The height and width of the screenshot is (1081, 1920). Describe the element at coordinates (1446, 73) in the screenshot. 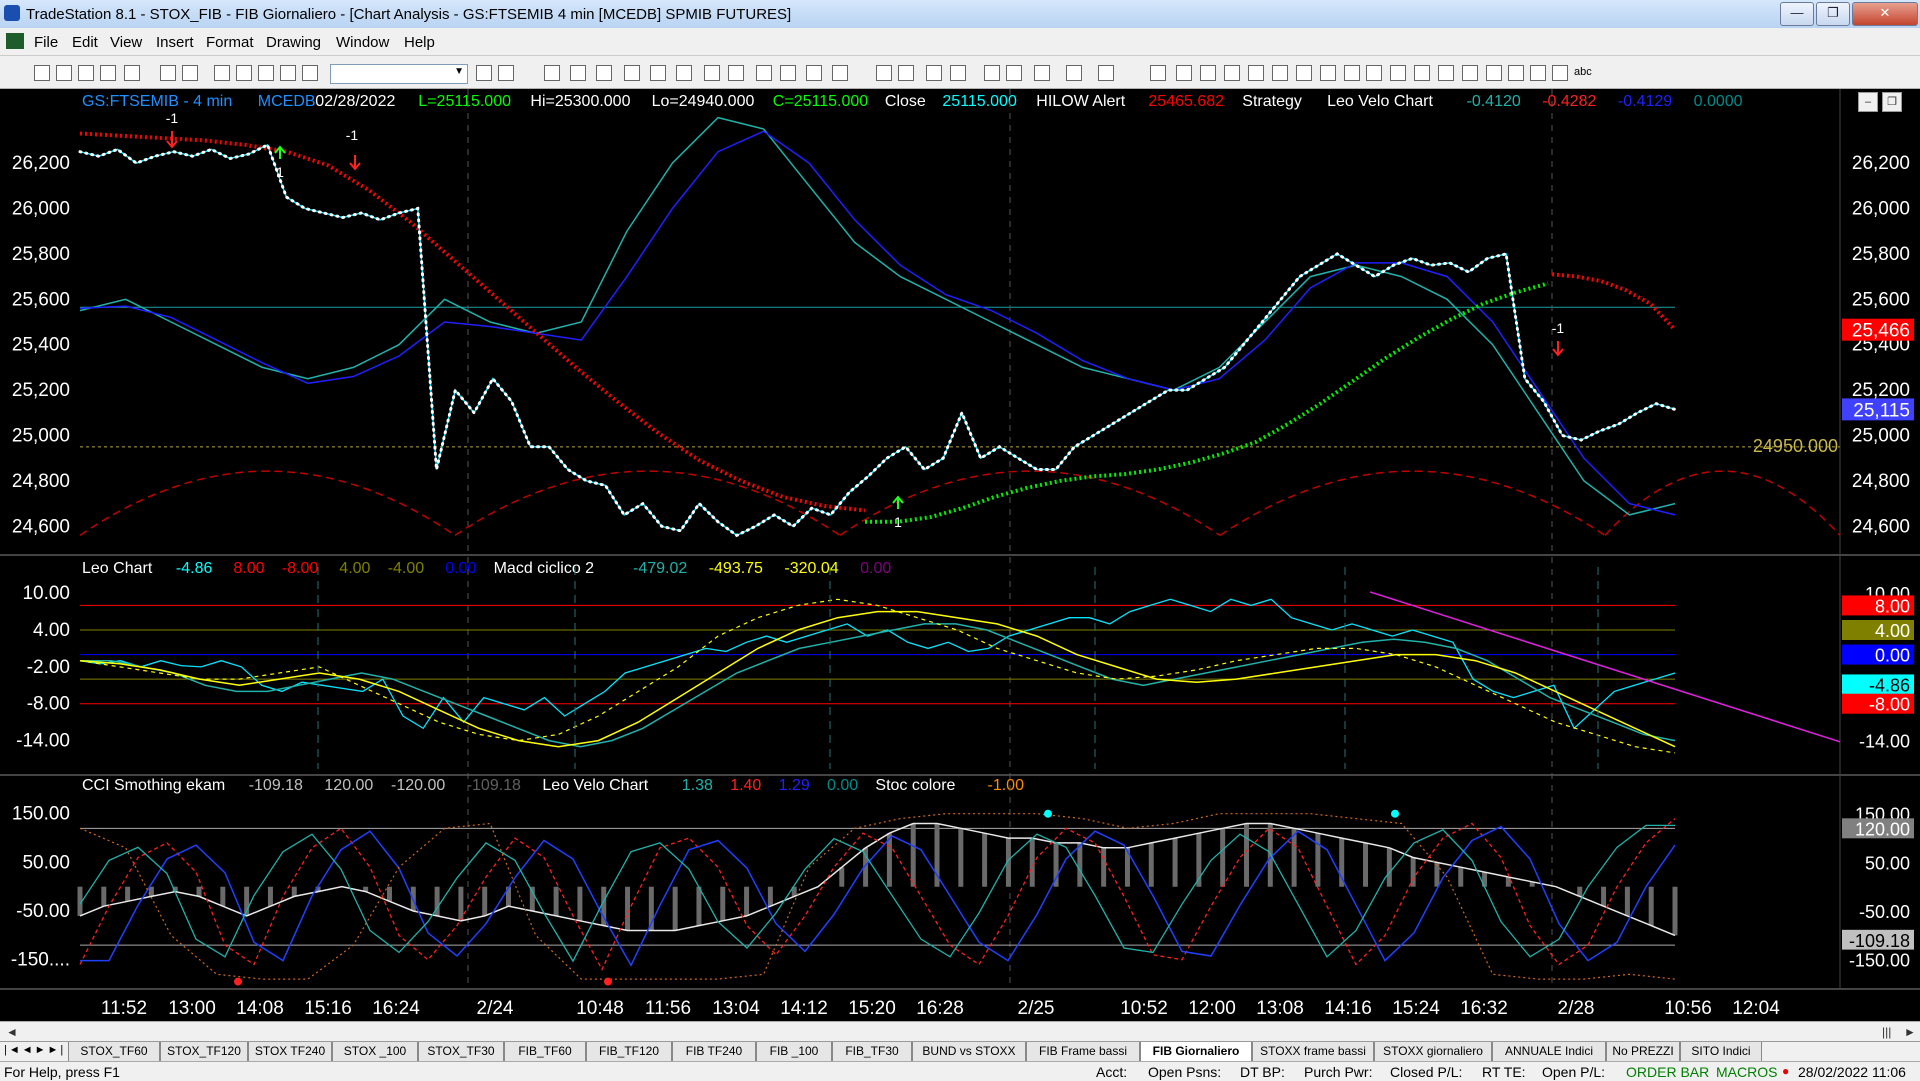

I see `pencil-icon` at that location.